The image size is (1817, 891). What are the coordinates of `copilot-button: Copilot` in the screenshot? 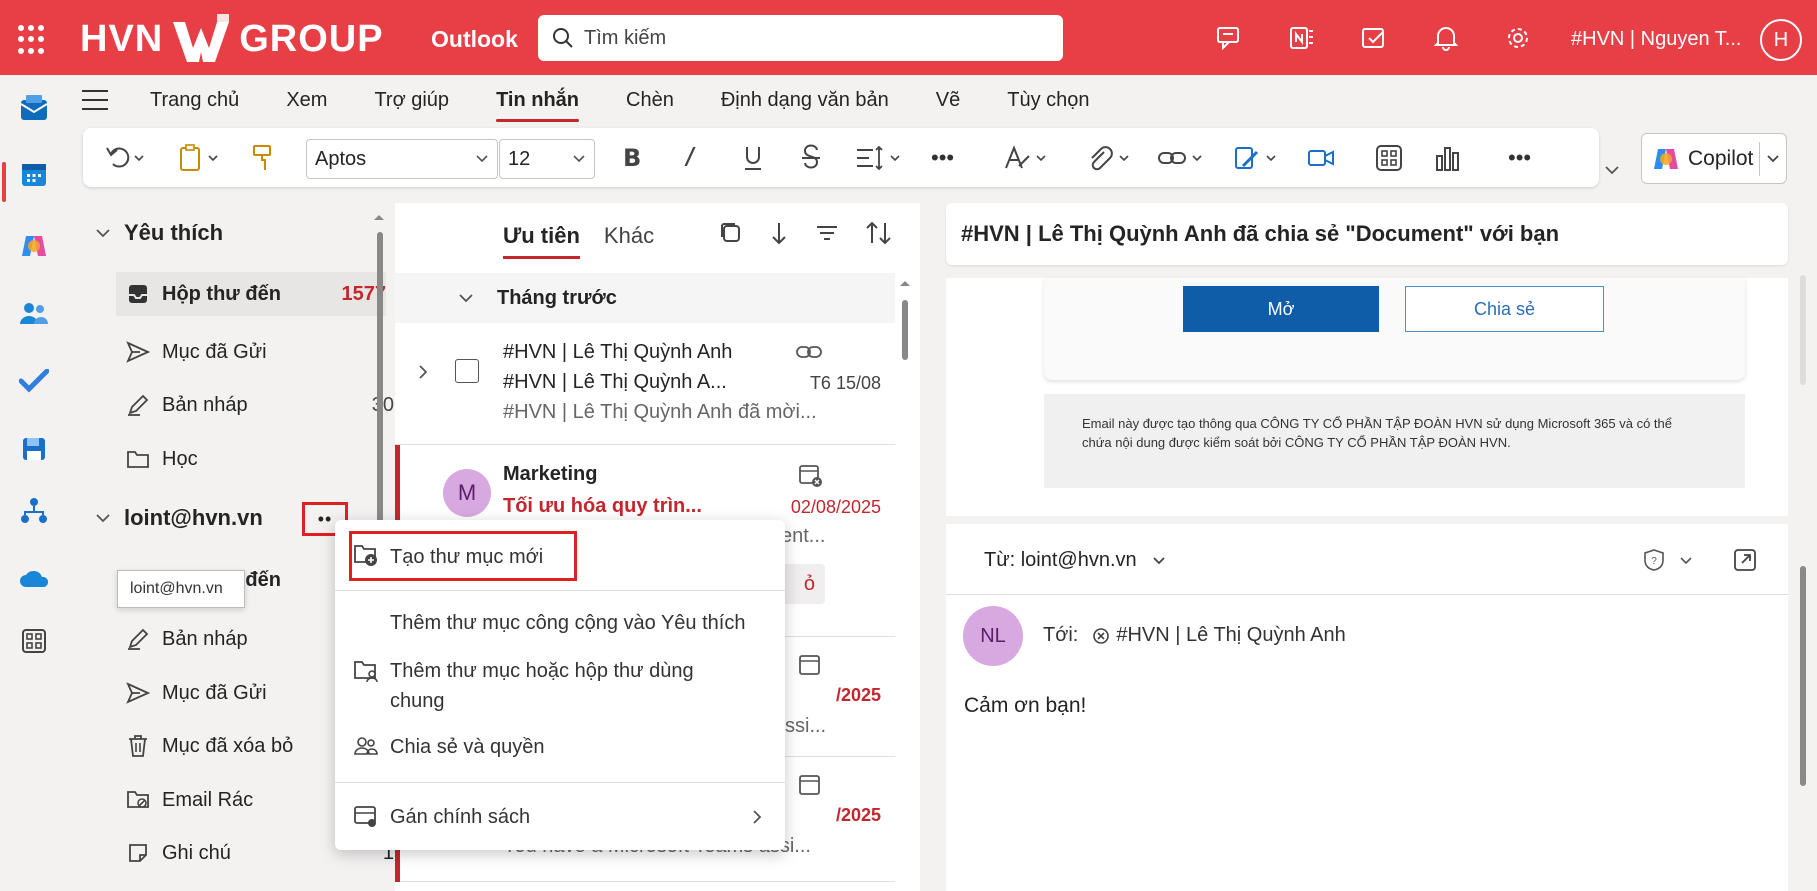 It's located at (1714, 158).